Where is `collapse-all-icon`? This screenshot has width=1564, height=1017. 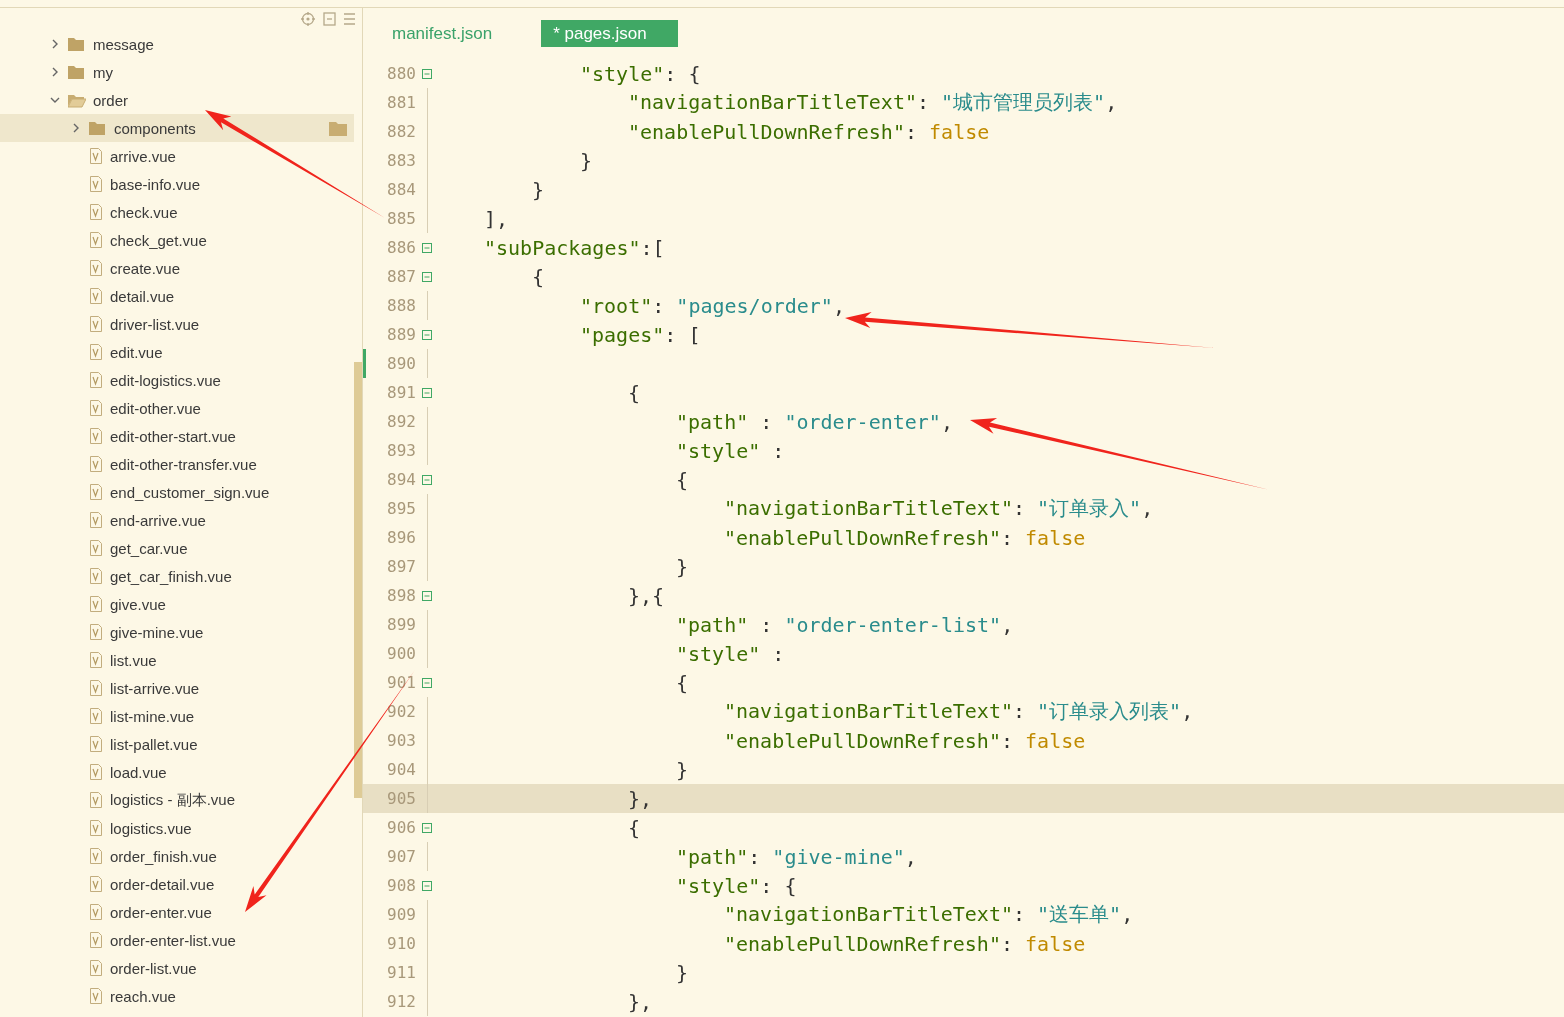
collapse-all-icon is located at coordinates (329, 19).